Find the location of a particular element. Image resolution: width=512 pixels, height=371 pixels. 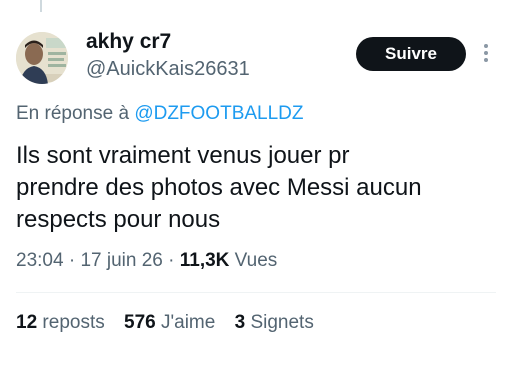

reposts-label: reposts is located at coordinates (73, 322).